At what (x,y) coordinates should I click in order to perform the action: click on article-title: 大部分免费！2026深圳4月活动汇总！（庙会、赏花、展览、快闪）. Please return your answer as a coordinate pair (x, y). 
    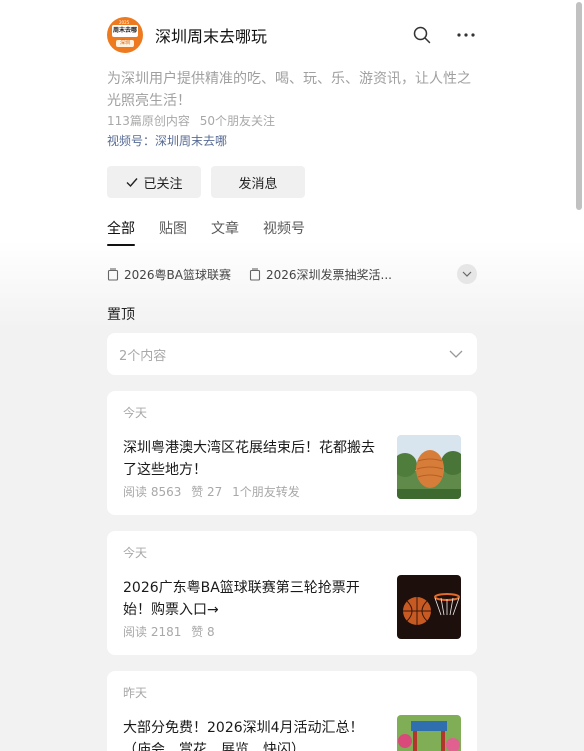
    Looking at the image, I should click on (243, 735).